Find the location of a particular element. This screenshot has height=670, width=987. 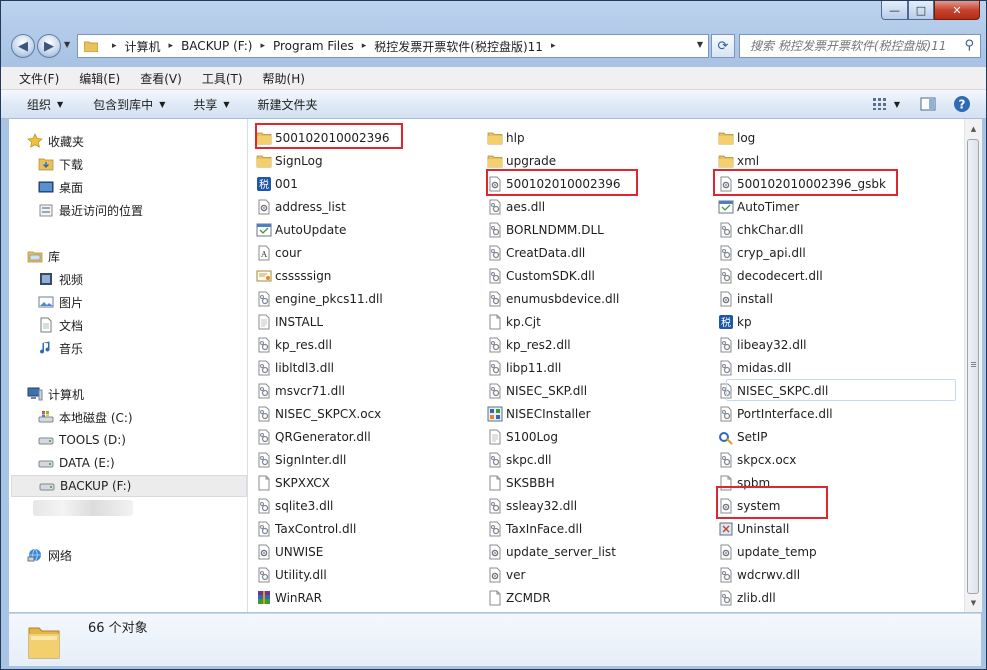

help-button: ? is located at coordinates (962, 104).